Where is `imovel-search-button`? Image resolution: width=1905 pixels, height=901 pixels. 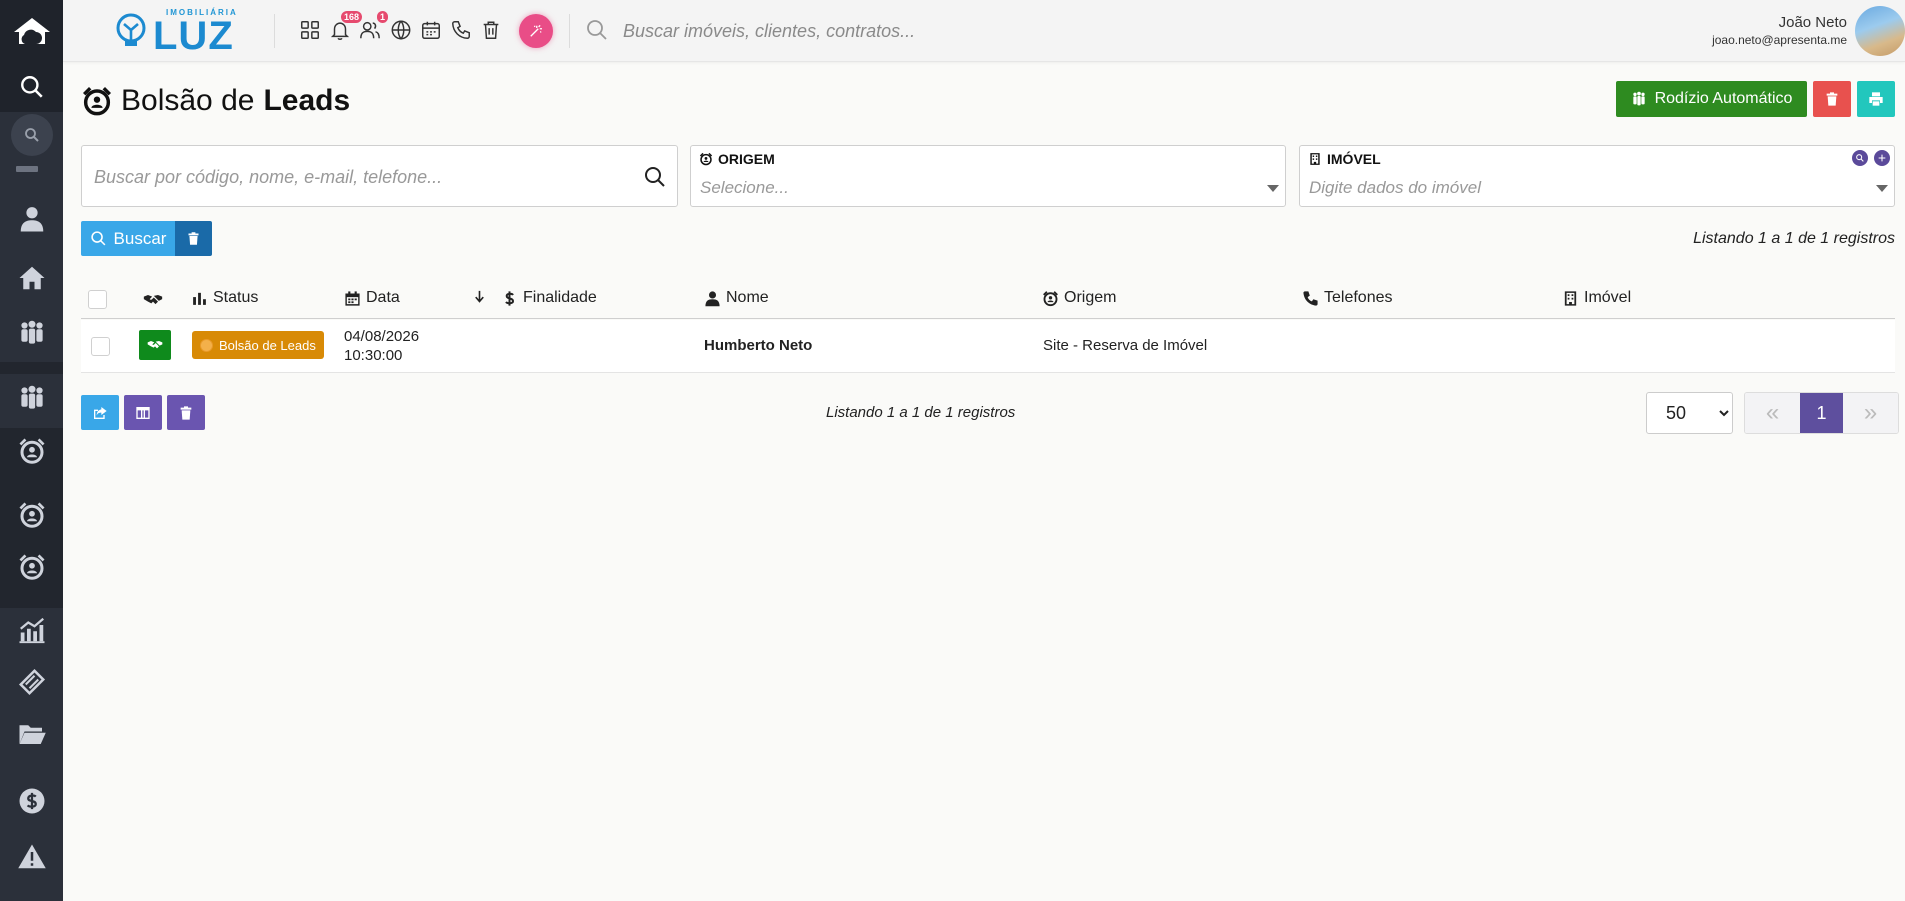
imovel-search-button is located at coordinates (1860, 158).